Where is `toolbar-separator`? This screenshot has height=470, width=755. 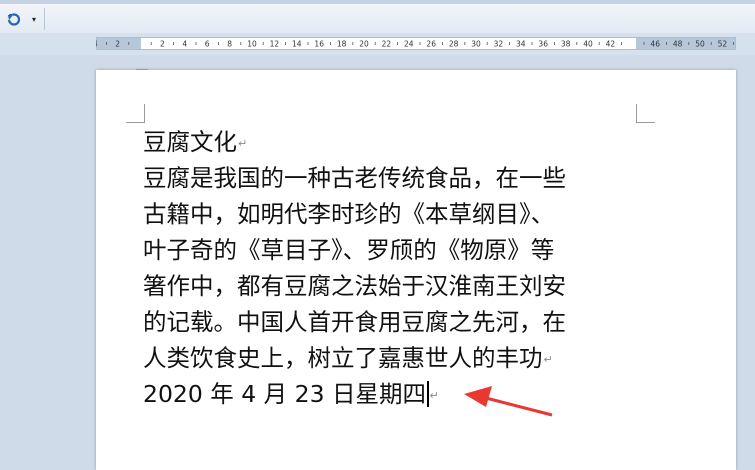
toolbar-separator is located at coordinates (44, 19).